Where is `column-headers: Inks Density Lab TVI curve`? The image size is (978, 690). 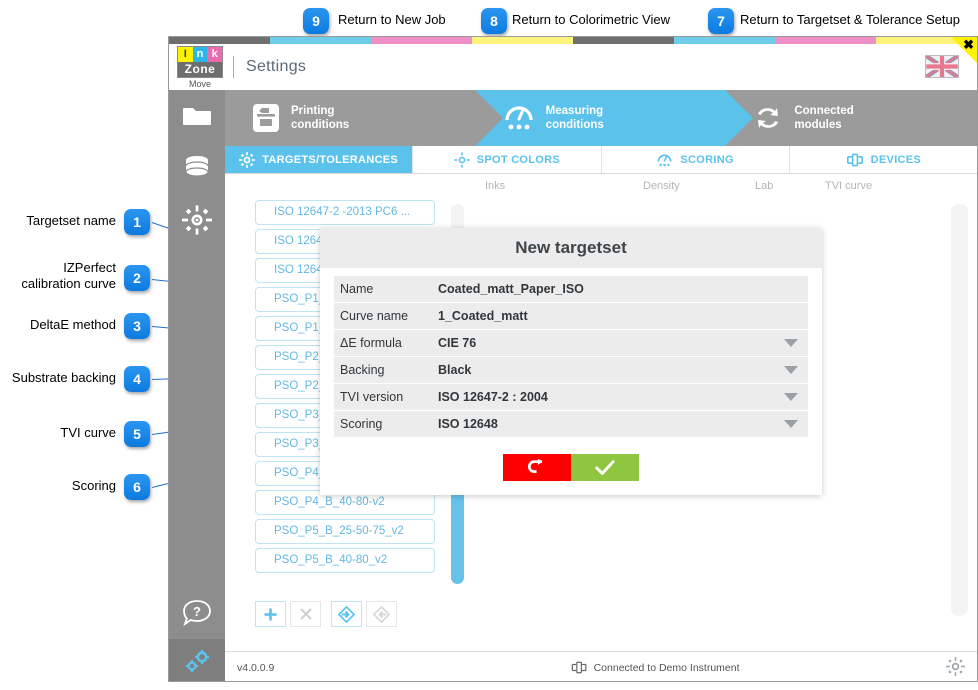 column-headers: Inks Density Lab TVI curve is located at coordinates (601, 187).